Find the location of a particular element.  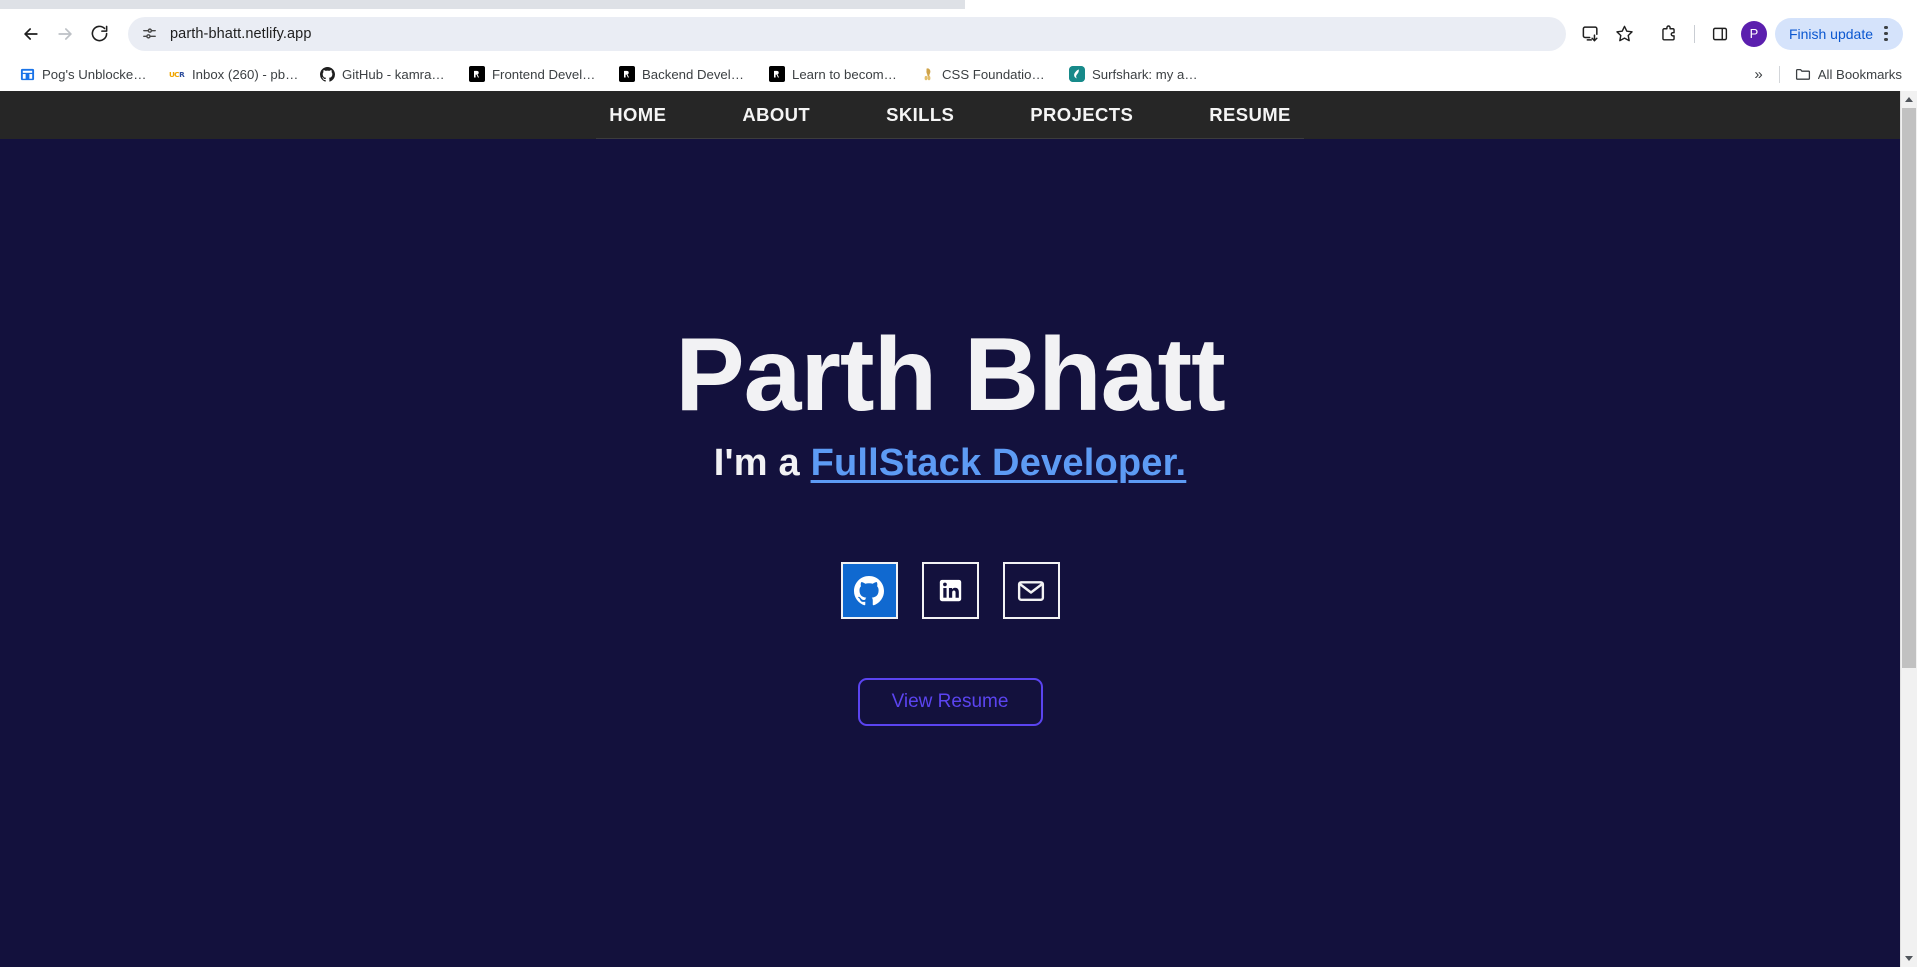

side-panel-icon is located at coordinates (1720, 34).